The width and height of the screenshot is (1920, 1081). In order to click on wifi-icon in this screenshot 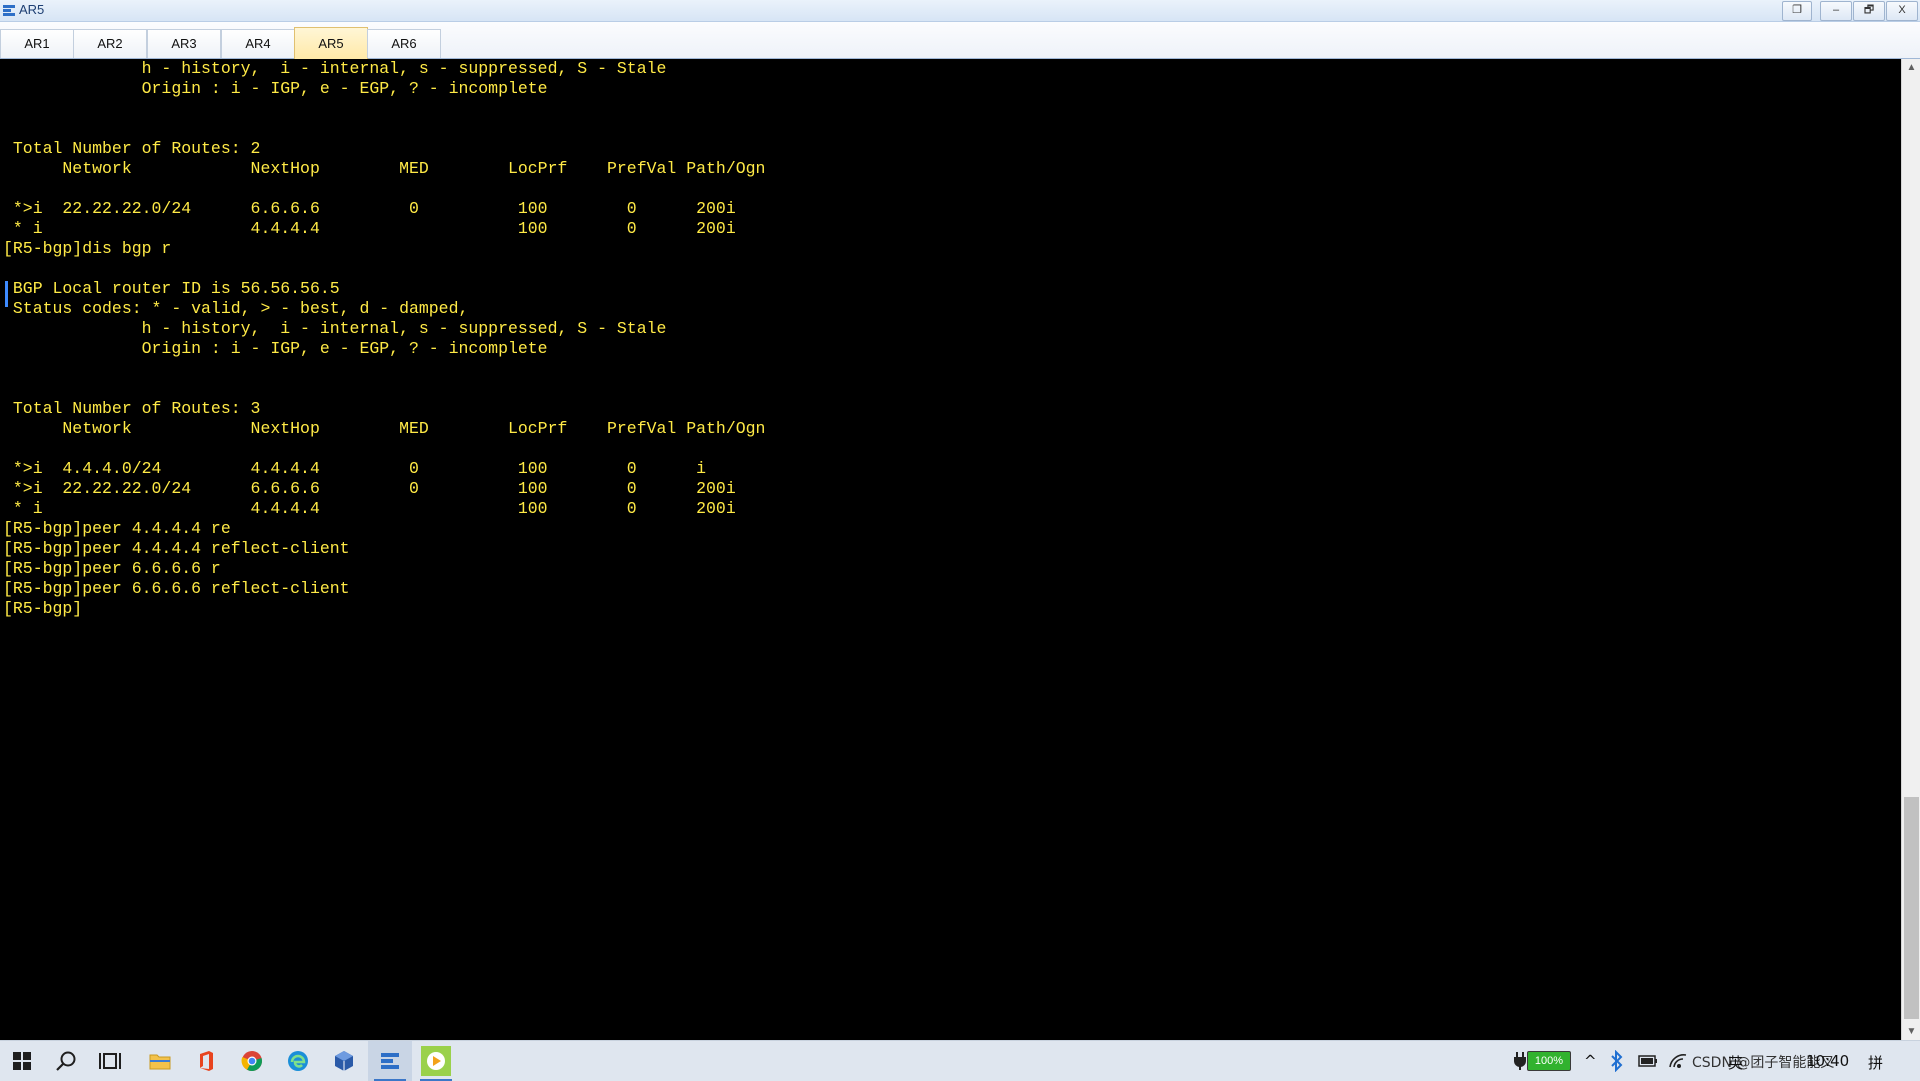, I will do `click(1678, 1061)`.